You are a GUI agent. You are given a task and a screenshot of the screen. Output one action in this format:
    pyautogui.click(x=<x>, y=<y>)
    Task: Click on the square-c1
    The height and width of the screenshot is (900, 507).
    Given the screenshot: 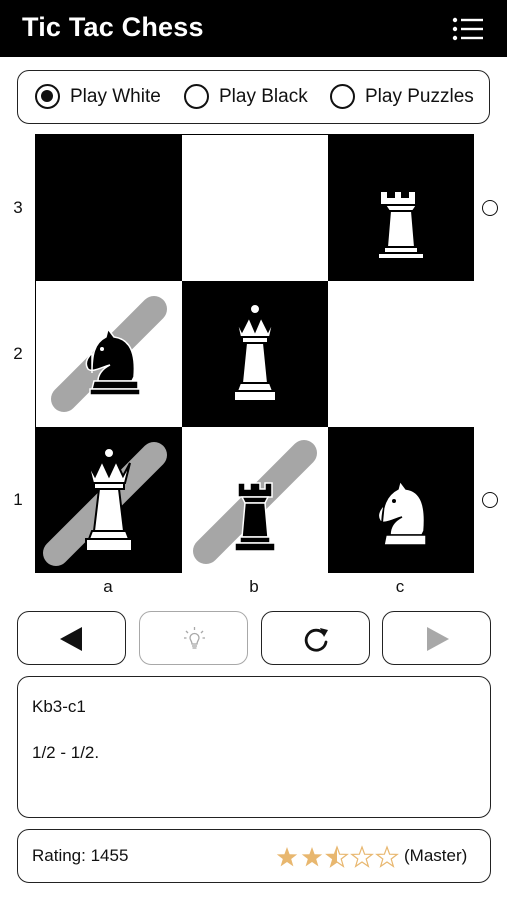 What is the action you would take?
    pyautogui.click(x=401, y=500)
    